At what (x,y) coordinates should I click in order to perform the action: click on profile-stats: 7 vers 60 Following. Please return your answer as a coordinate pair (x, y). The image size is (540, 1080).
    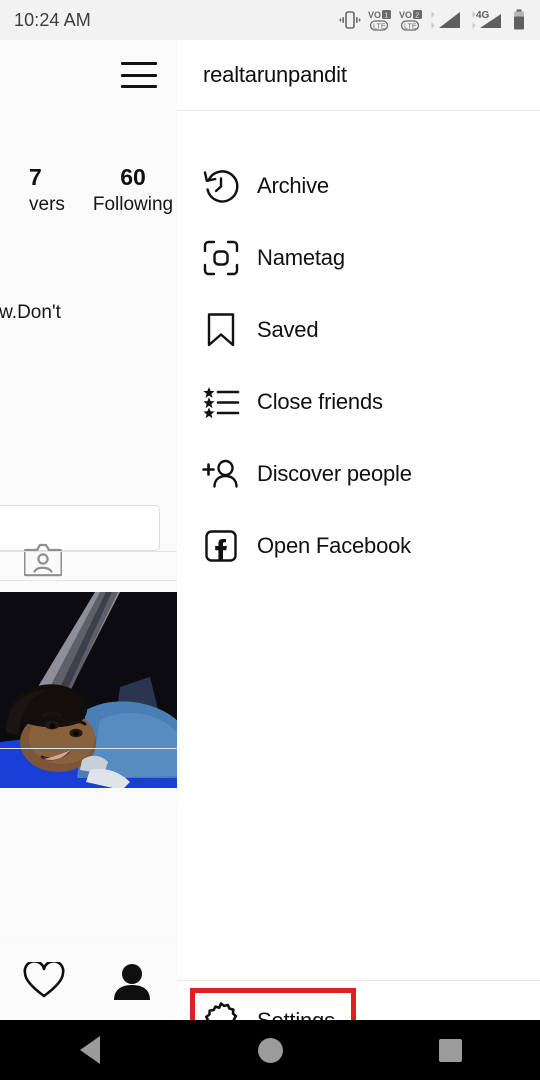
    Looking at the image, I should click on (88, 190).